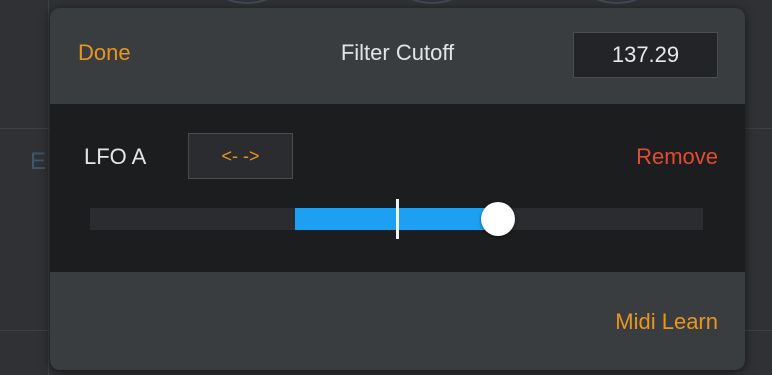 The height and width of the screenshot is (375, 772). Describe the element at coordinates (666, 322) in the screenshot. I see `midi-learn-button: Midi Learn` at that location.